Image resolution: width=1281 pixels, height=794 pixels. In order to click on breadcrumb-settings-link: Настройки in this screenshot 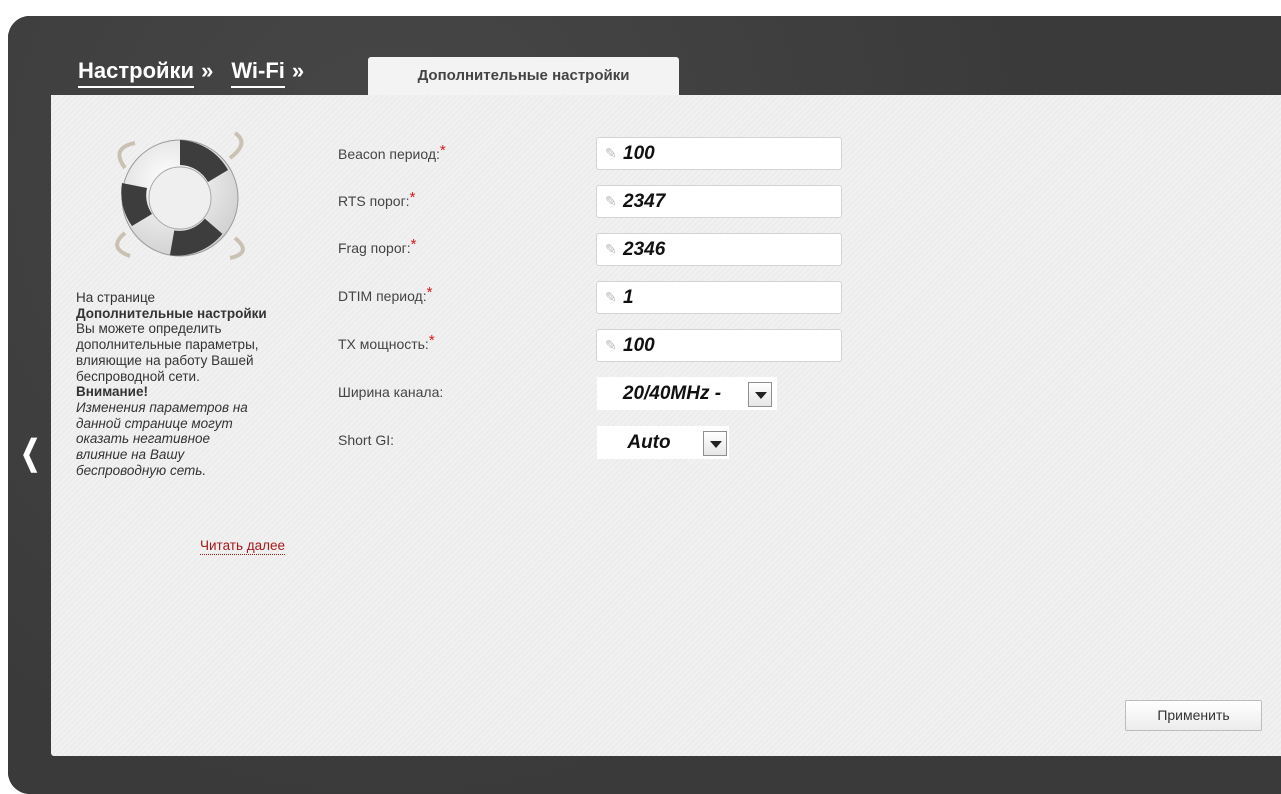, I will do `click(136, 73)`.